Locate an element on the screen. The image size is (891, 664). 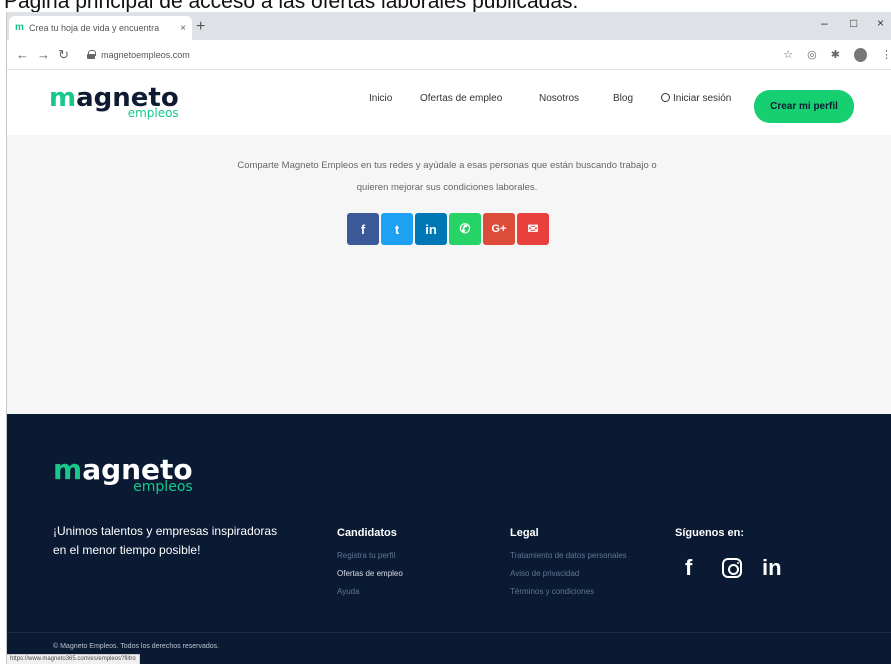
browser-tab: m Crea tu hoja de vida y encuentra × is located at coordinates (100, 28).